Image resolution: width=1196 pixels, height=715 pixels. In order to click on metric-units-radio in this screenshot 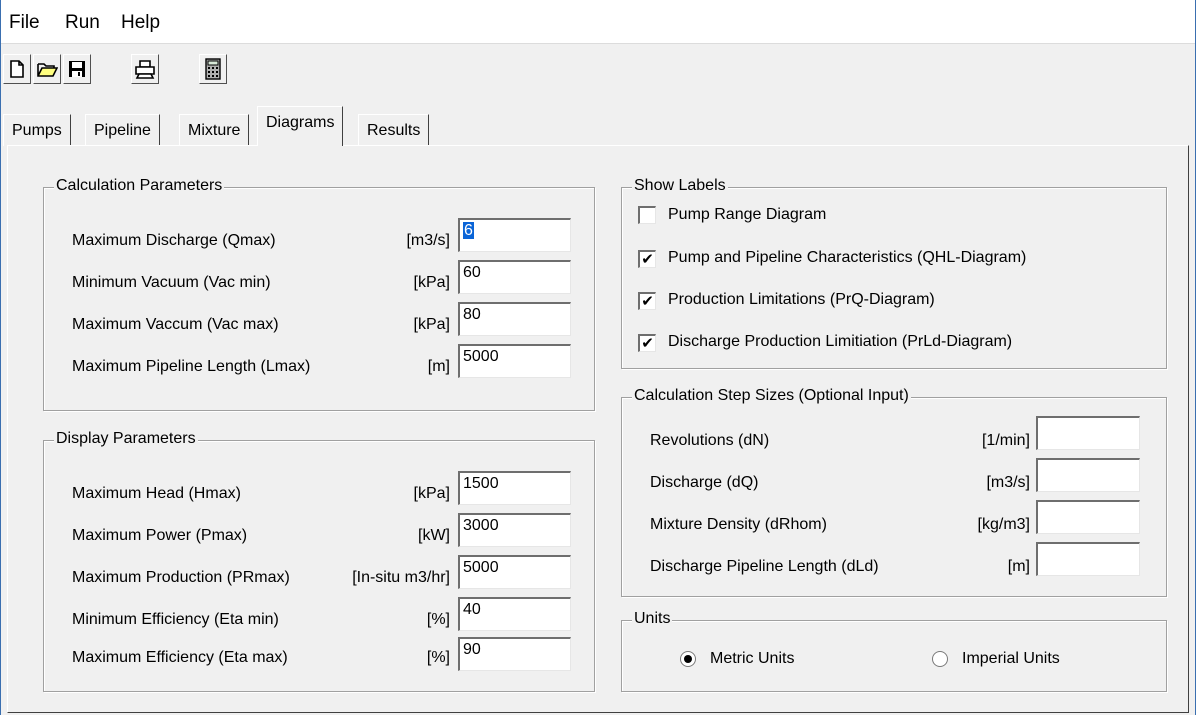, I will do `click(688, 659)`.